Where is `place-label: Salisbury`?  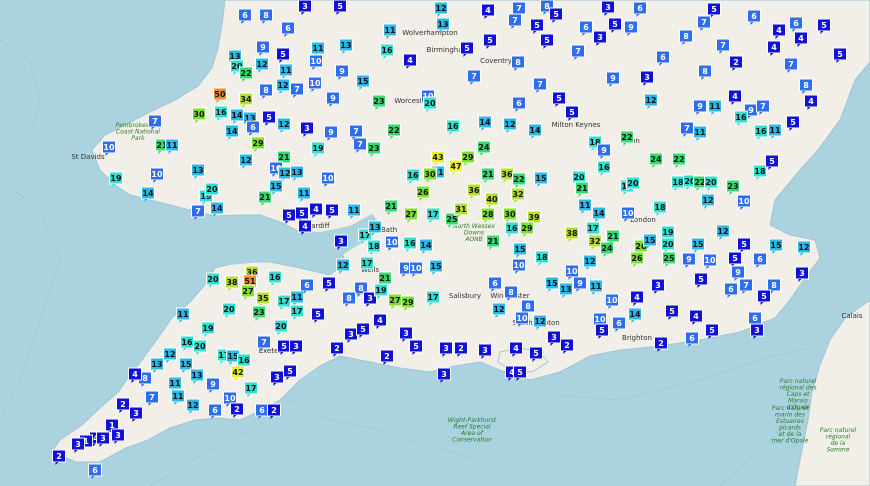 place-label: Salisbury is located at coordinates (465, 296).